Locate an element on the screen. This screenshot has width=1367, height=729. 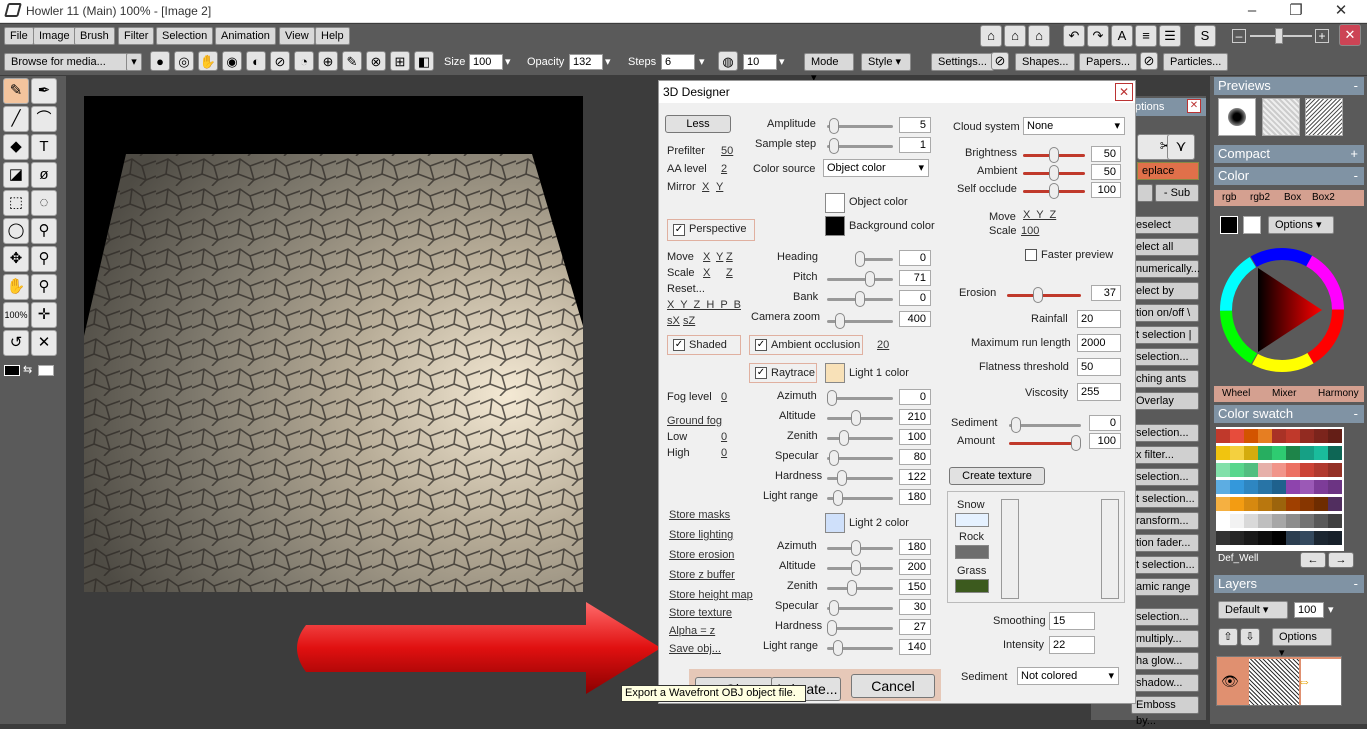
sz-link: sZ is located at coordinates (689, 321).